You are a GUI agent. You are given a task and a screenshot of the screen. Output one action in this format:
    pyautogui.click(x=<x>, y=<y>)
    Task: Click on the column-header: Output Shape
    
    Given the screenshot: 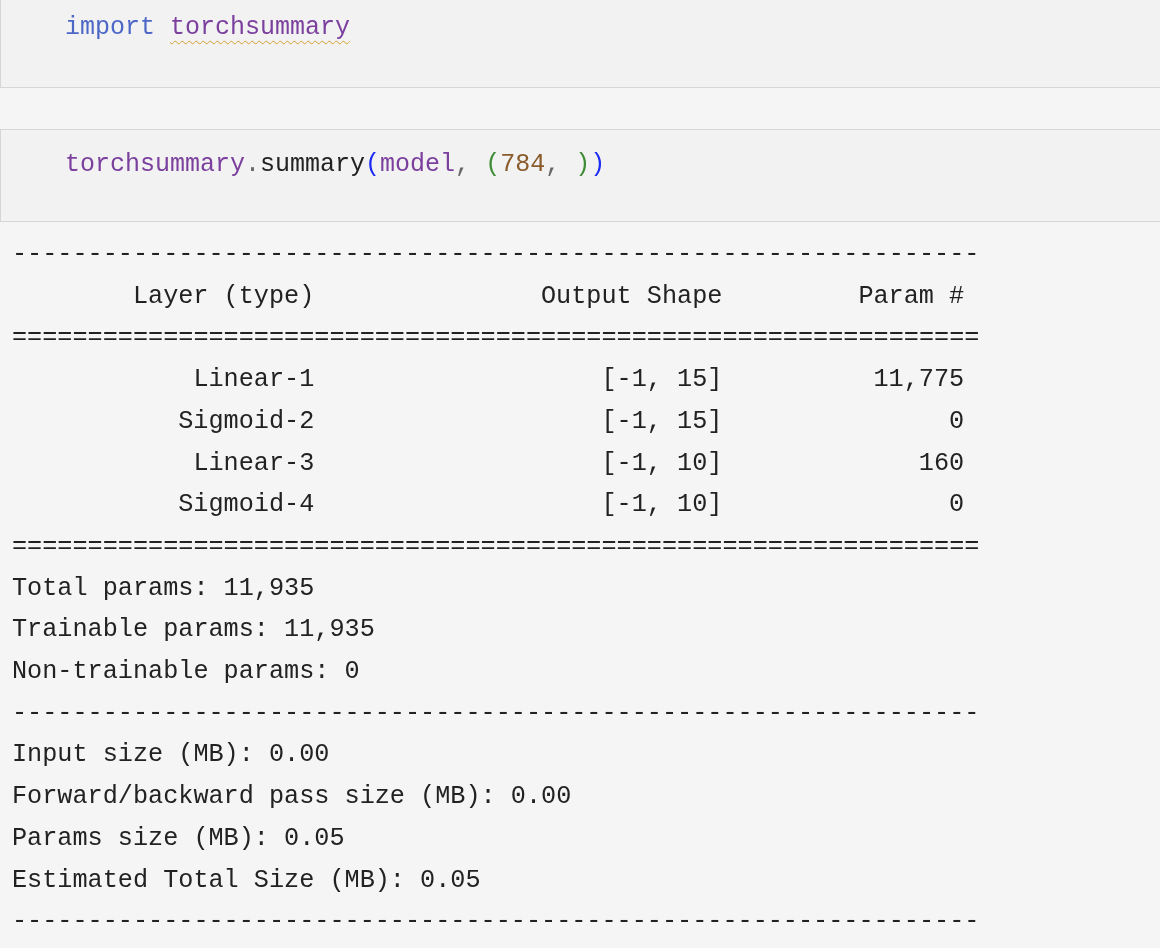 What is the action you would take?
    pyautogui.click(x=631, y=296)
    